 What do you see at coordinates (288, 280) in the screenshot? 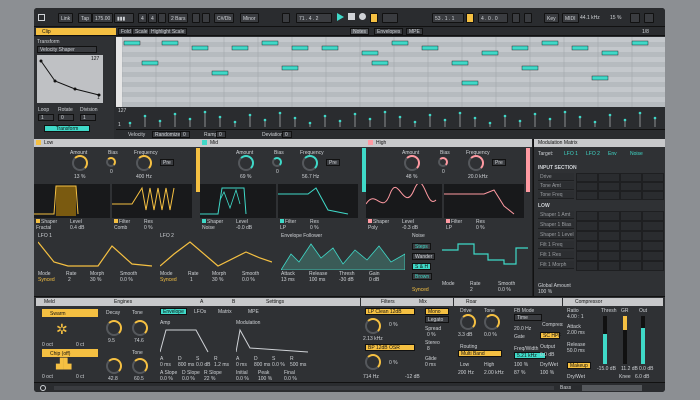
I see `env-attack: 13 ms` at bounding box center [288, 280].